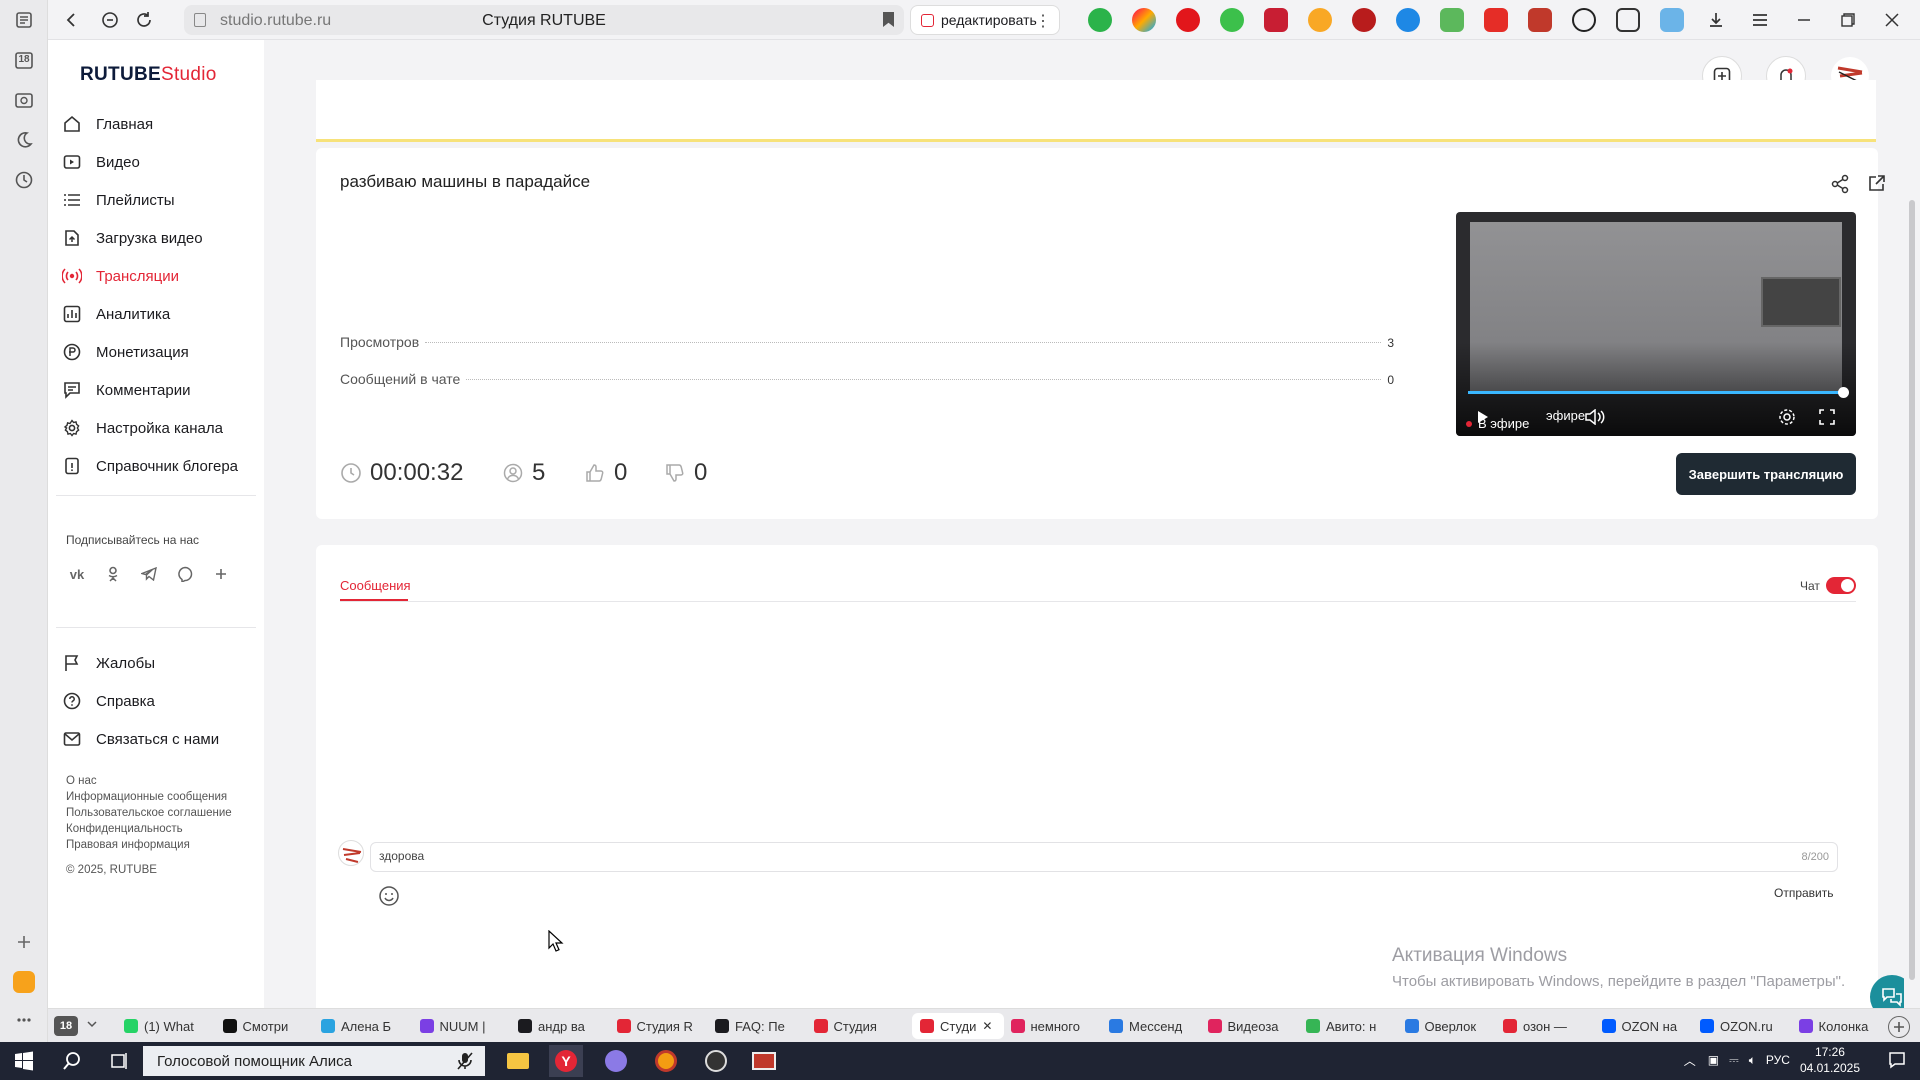 The width and height of the screenshot is (1920, 1080). What do you see at coordinates (124, 829) in the screenshot?
I see `footer-link-privacy: Конфиденциальность` at bounding box center [124, 829].